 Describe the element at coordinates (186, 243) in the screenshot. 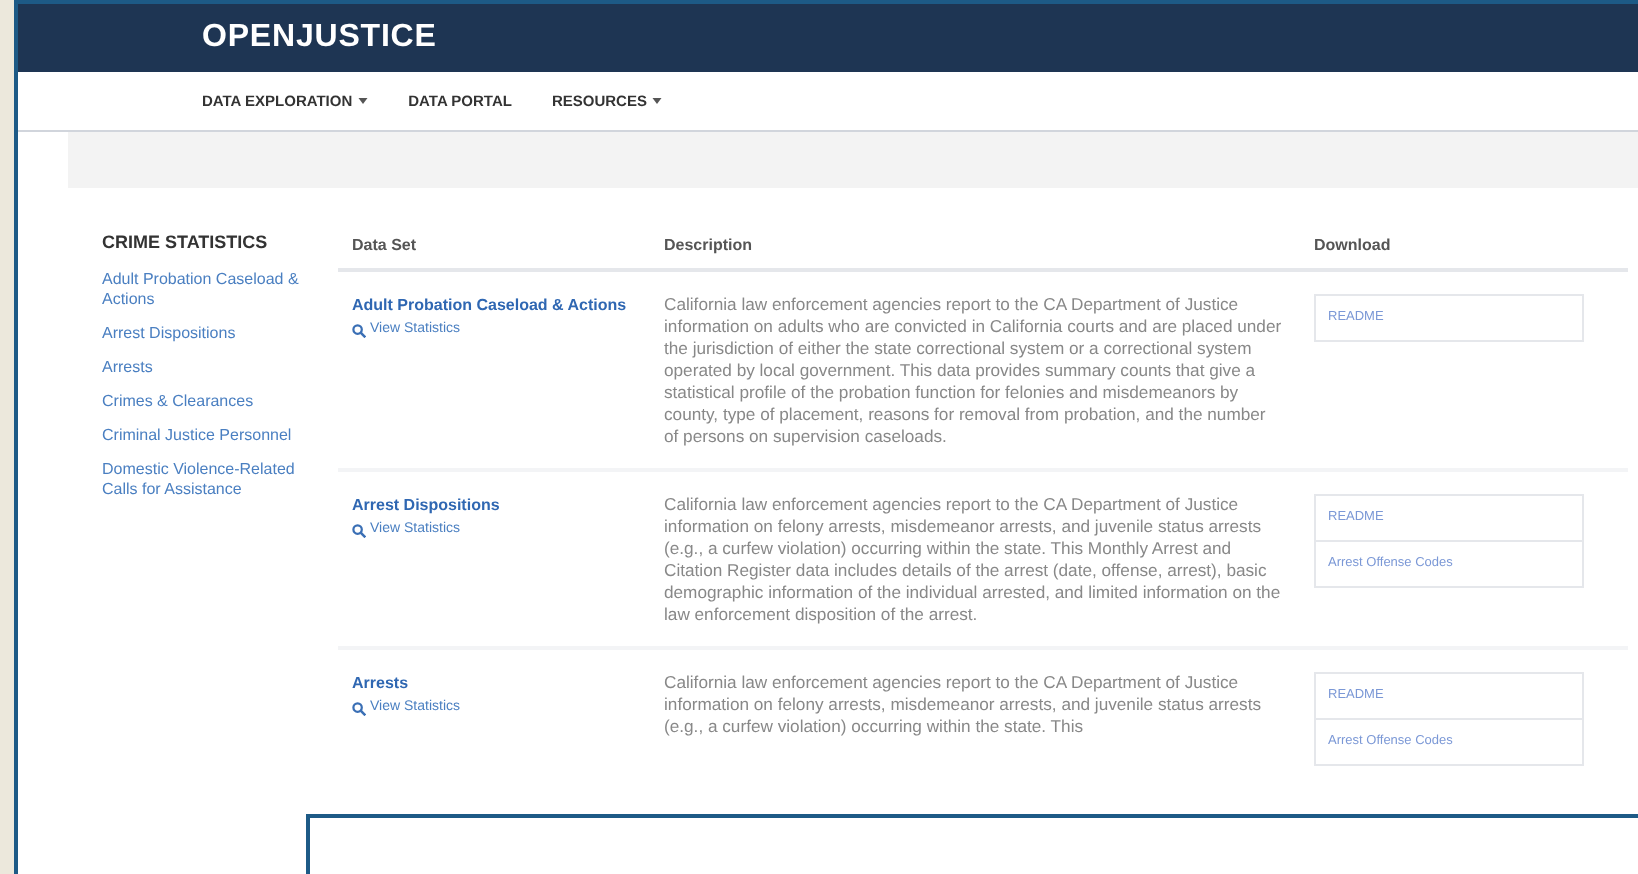

I see `sidebar-title: CRIME STATISTICS` at that location.